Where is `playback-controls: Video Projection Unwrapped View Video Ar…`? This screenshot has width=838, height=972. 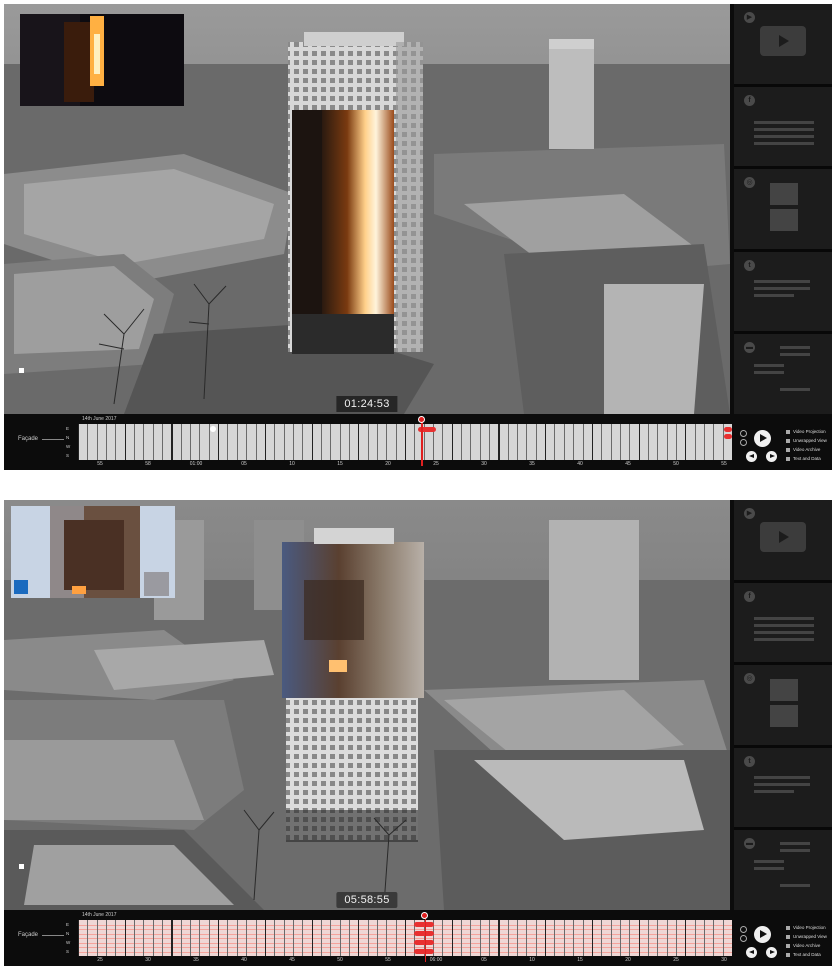 playback-controls: Video Projection Unwrapped View Video Ar… is located at coordinates (783, 938).